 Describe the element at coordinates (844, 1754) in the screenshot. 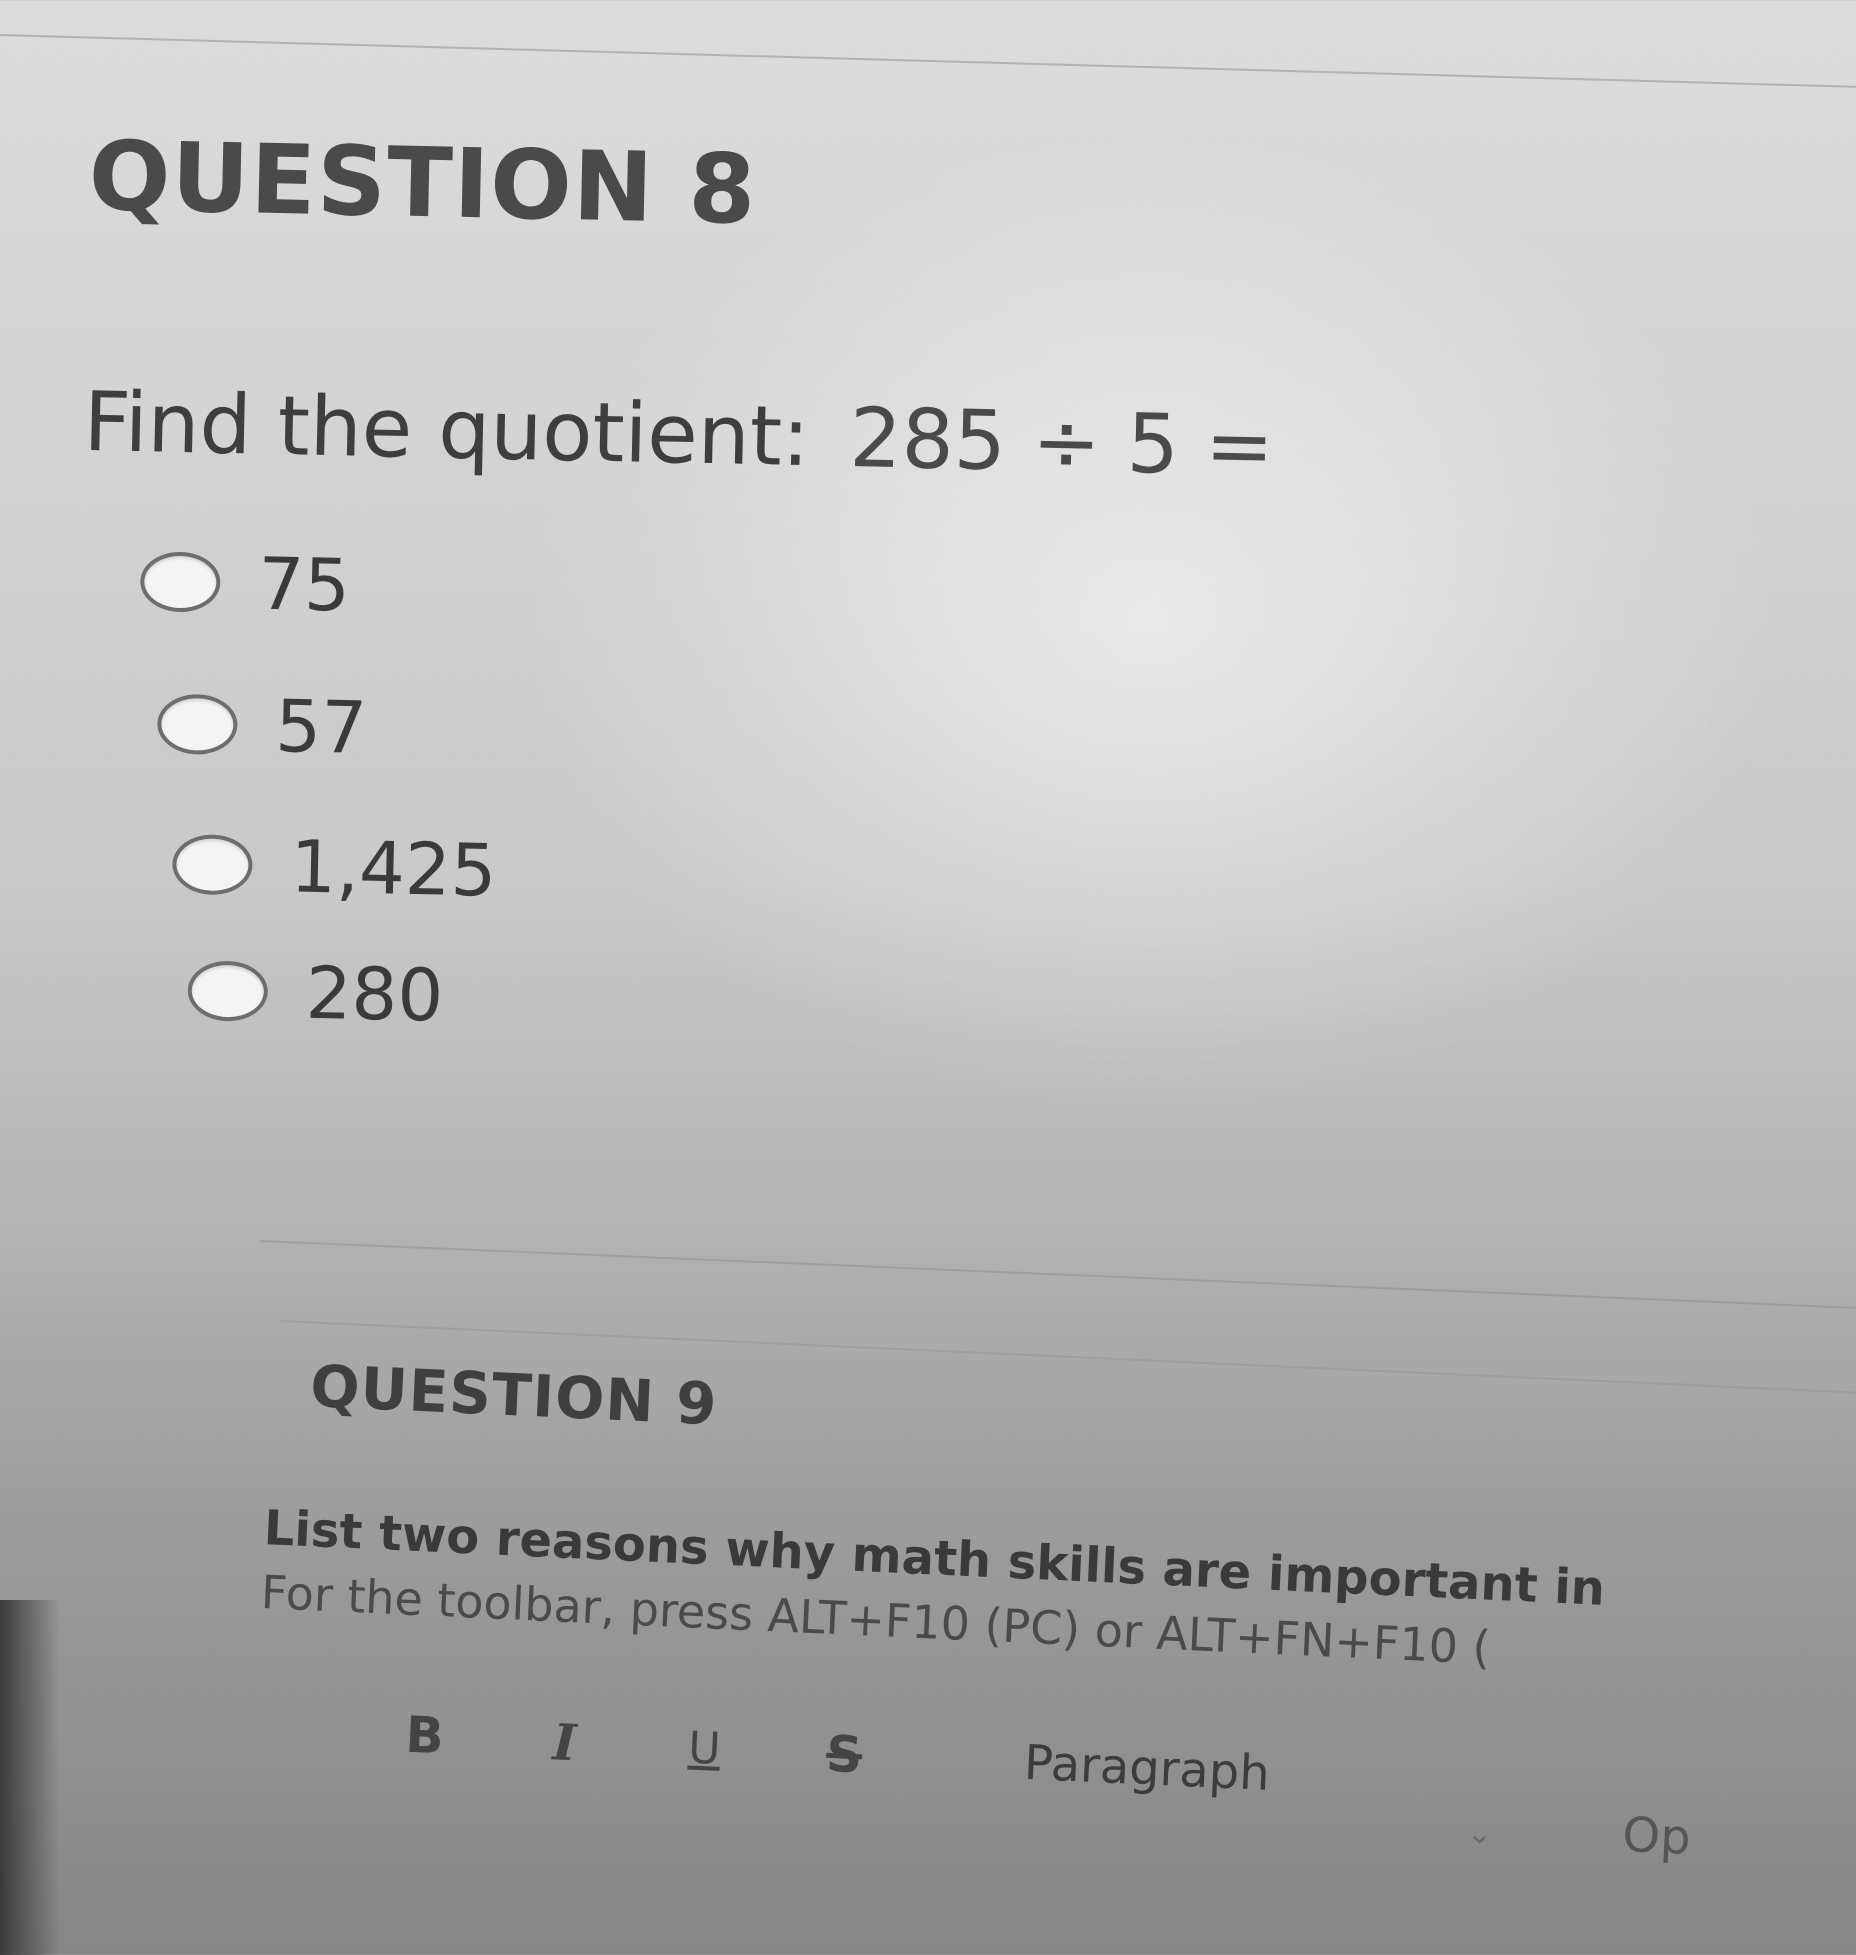

I see `strikethrough-button: S` at that location.